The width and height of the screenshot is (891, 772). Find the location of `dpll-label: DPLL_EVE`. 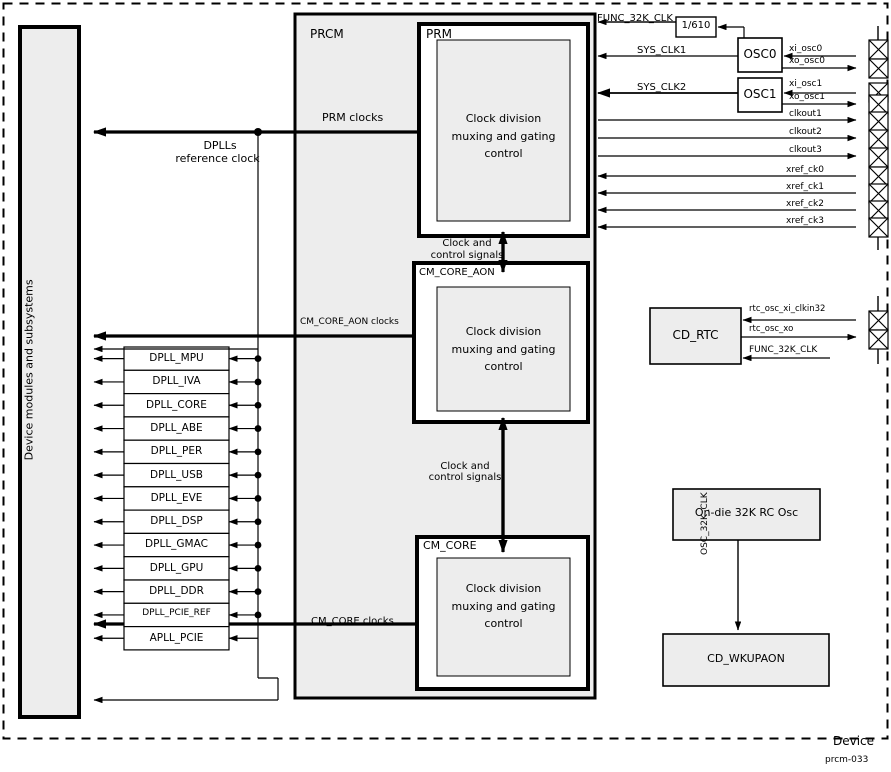

dpll-label: DPLL_EVE is located at coordinates (176, 497).